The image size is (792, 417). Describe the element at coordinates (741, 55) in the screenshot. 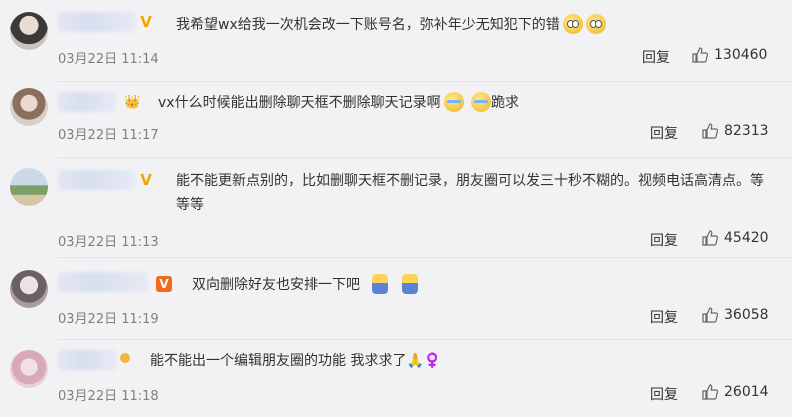

I see `like-count: 130460` at that location.